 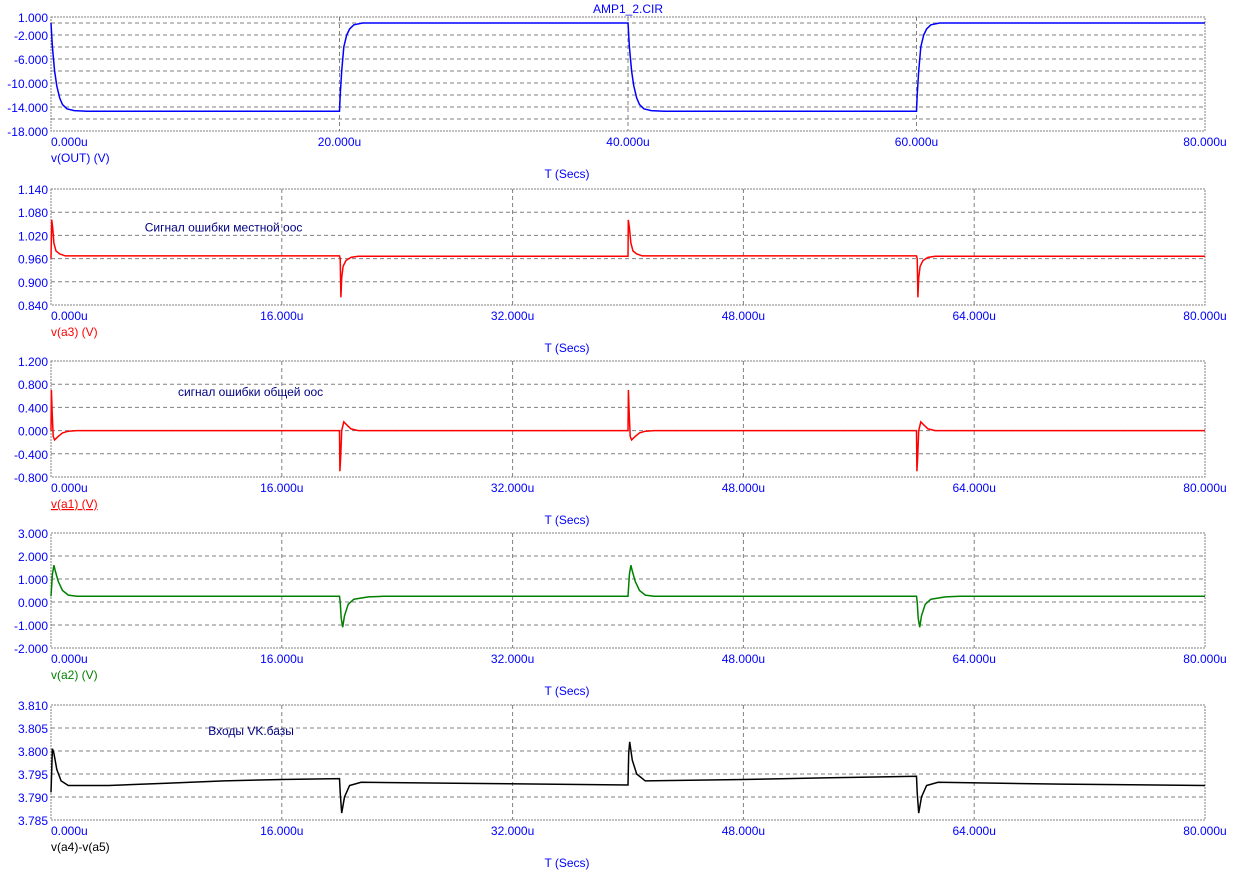 What do you see at coordinates (27, 108) in the screenshot?
I see `y-tick-label: -14.000` at bounding box center [27, 108].